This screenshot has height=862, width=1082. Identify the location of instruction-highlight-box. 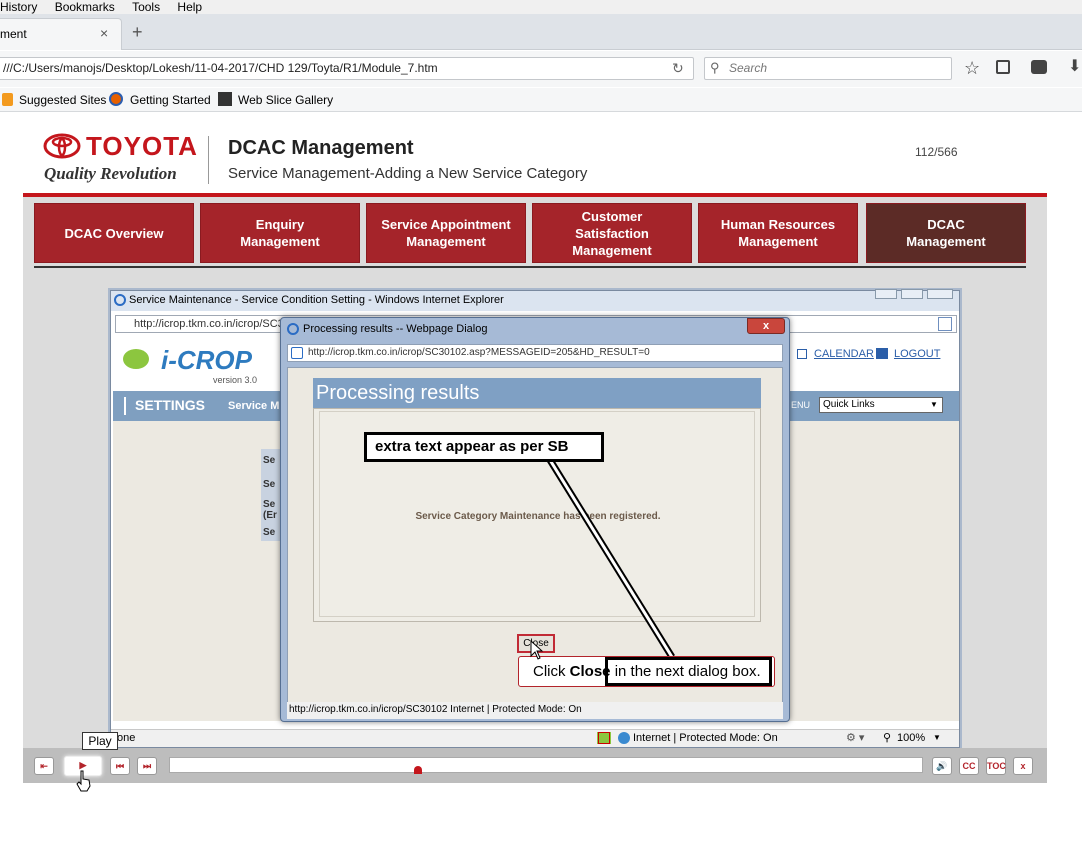
(688, 671).